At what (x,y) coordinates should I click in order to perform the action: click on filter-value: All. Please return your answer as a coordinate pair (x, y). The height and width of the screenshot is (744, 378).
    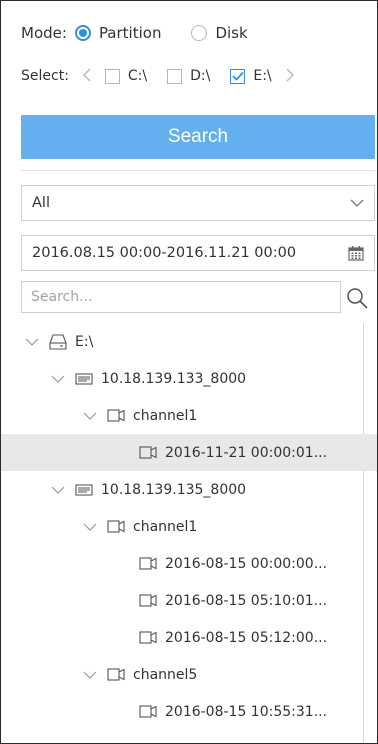
    Looking at the image, I should click on (41, 203).